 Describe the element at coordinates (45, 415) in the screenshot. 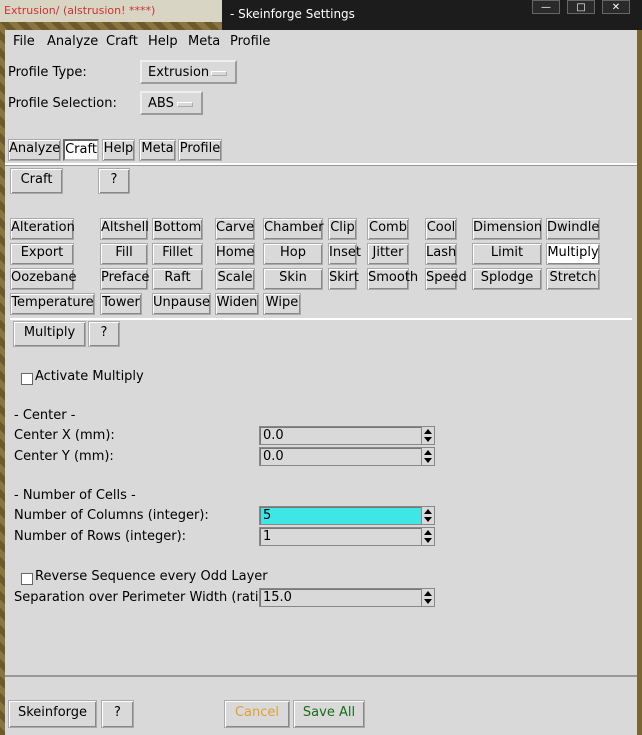

I see `center-section-header: - Center -` at that location.